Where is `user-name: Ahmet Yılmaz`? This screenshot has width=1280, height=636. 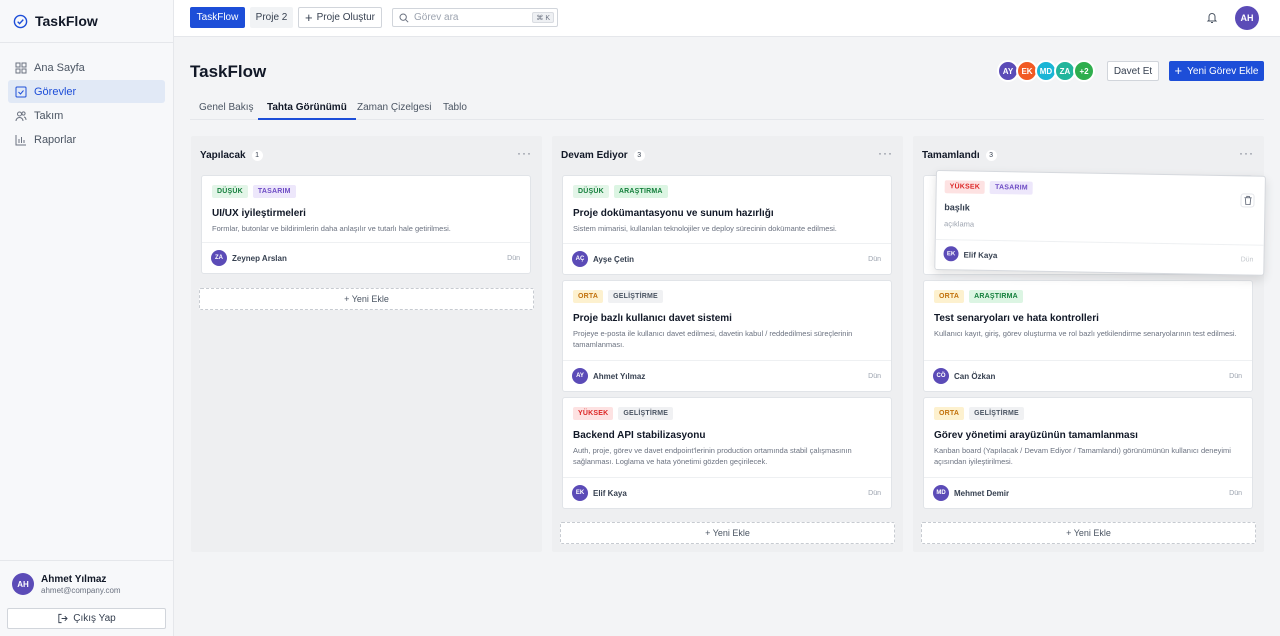 user-name: Ahmet Yılmaz is located at coordinates (74, 579).